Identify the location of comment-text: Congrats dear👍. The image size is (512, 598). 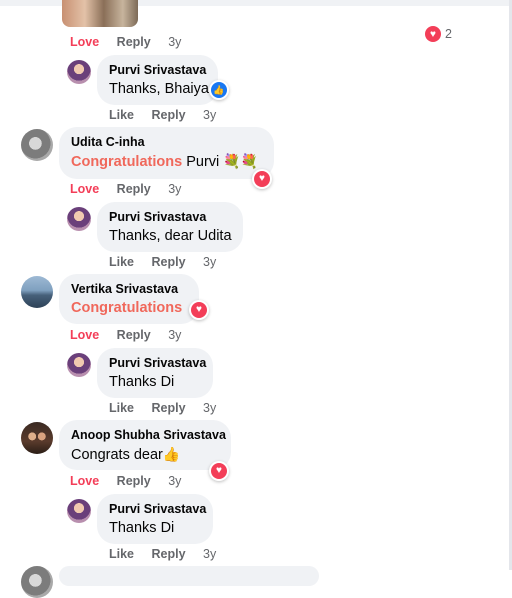
(125, 454).